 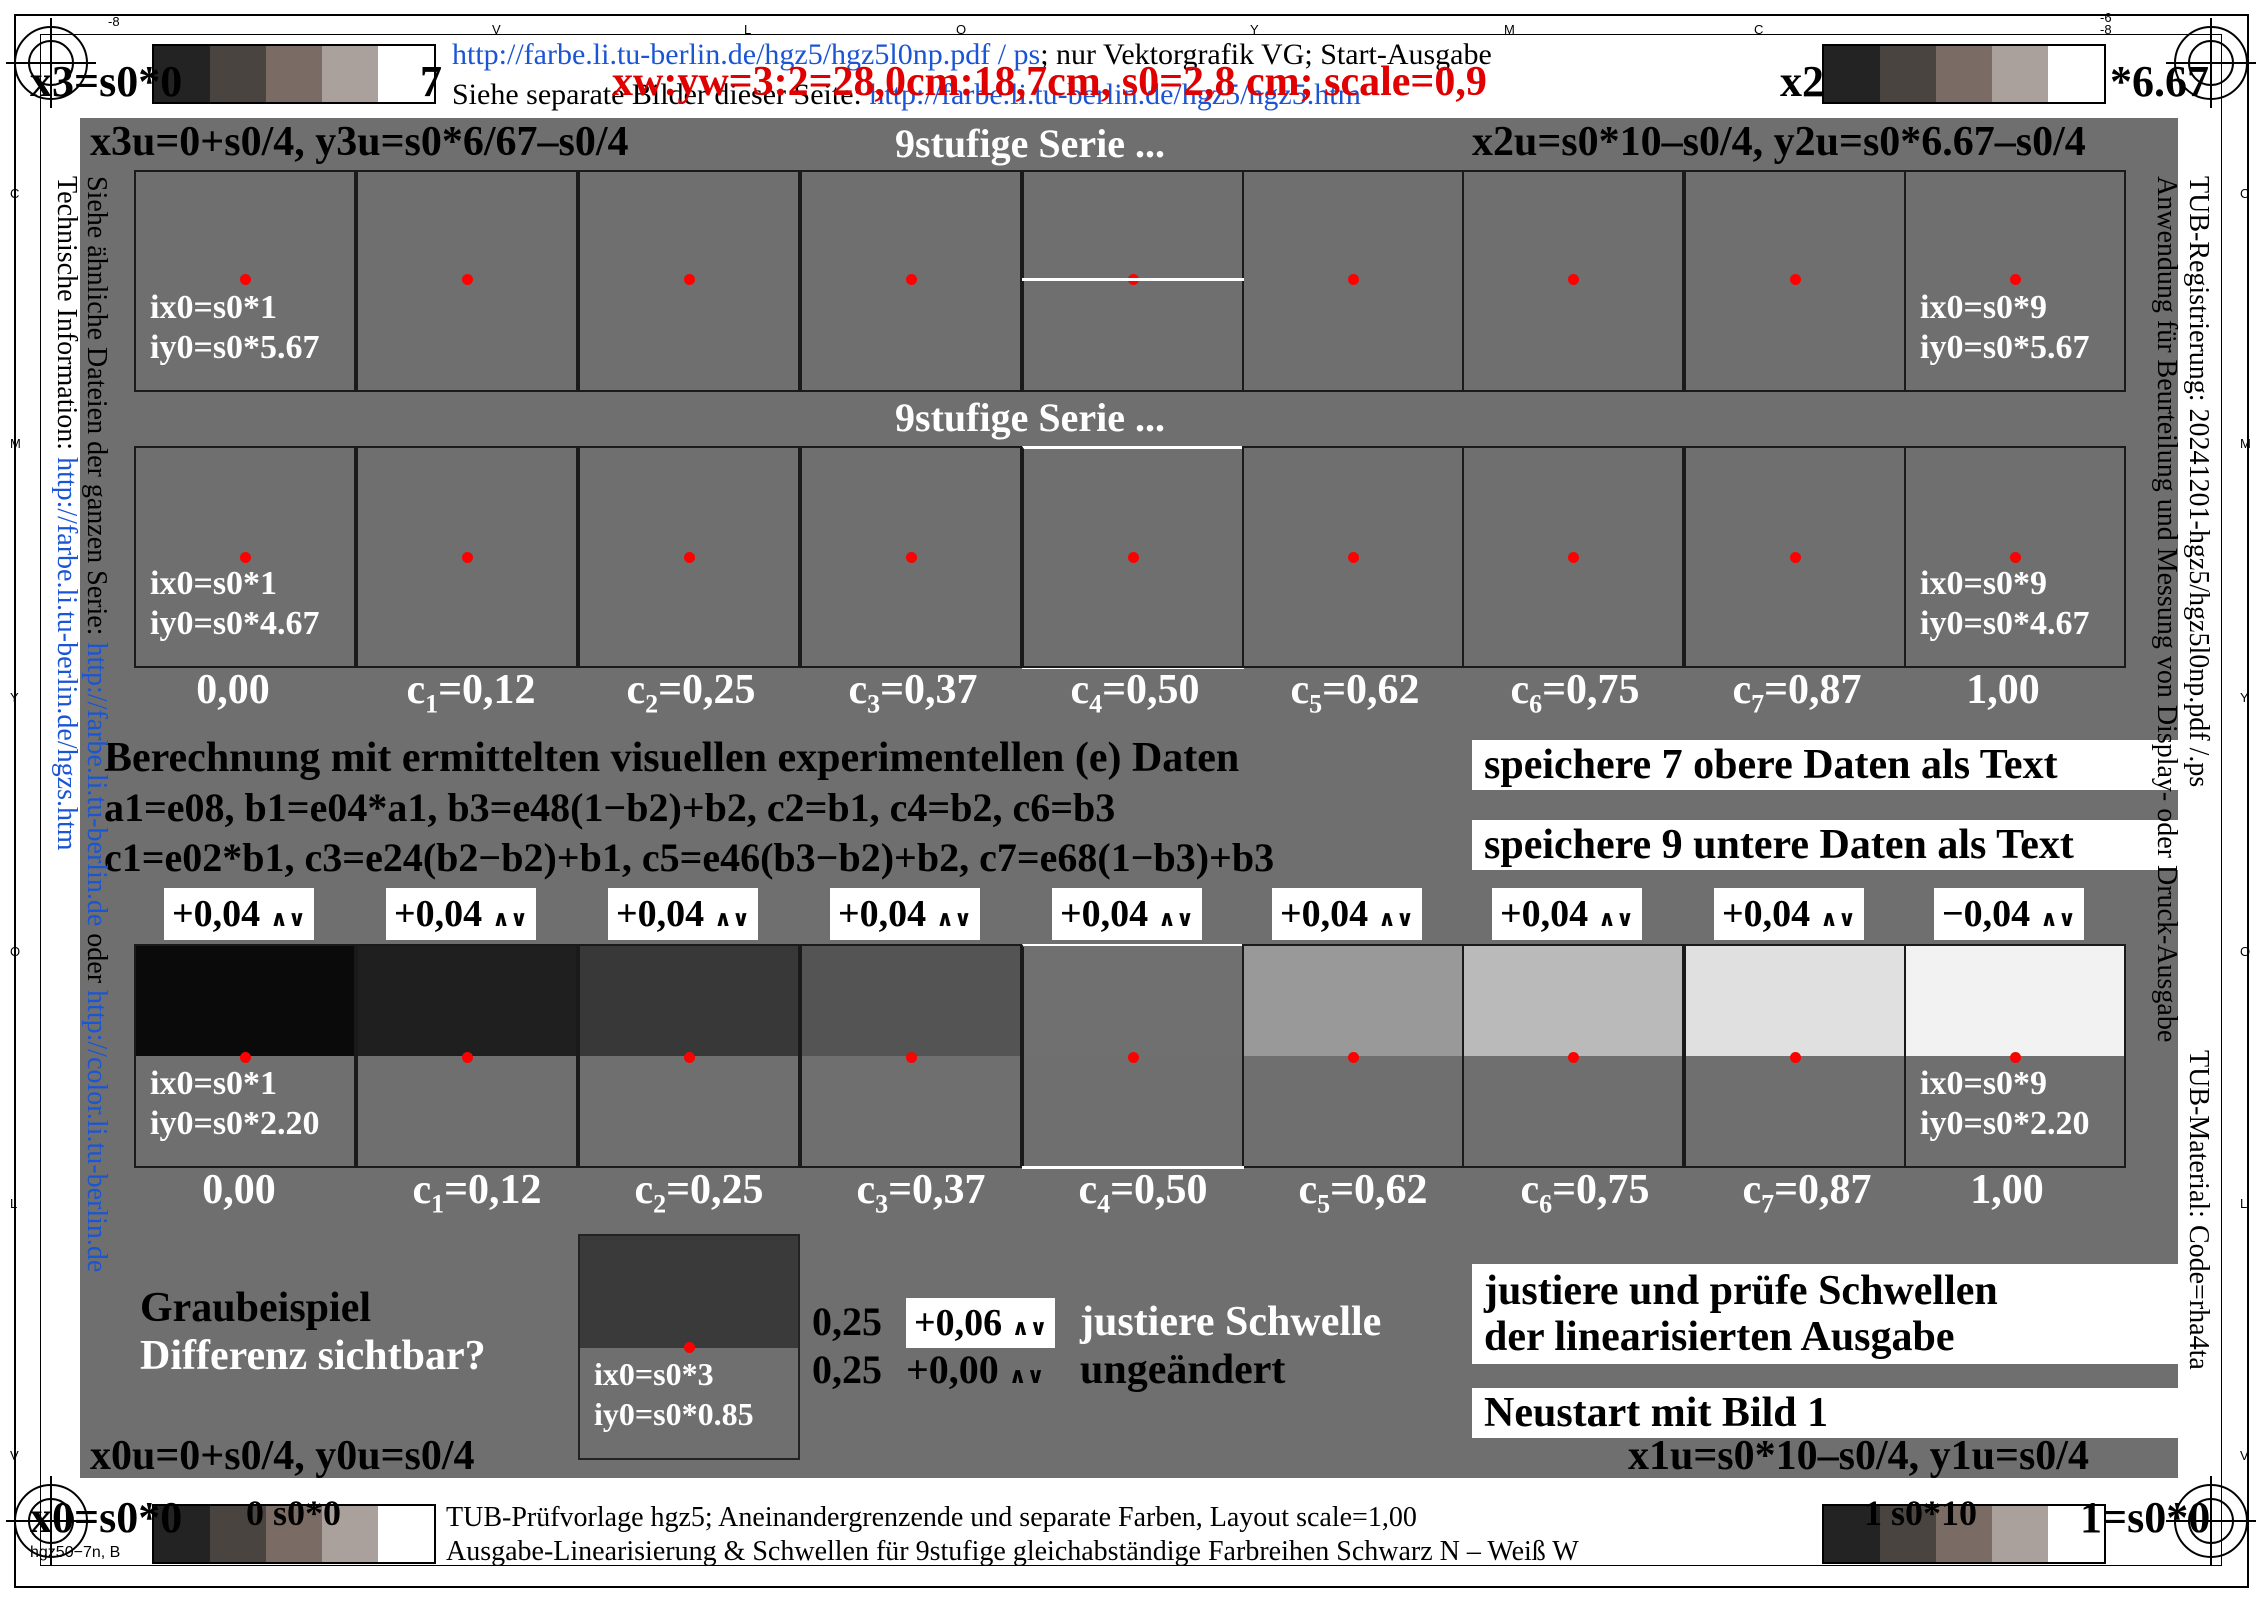 I want to click on cell-label: ix0=s0*1, so click(x=214, y=1083).